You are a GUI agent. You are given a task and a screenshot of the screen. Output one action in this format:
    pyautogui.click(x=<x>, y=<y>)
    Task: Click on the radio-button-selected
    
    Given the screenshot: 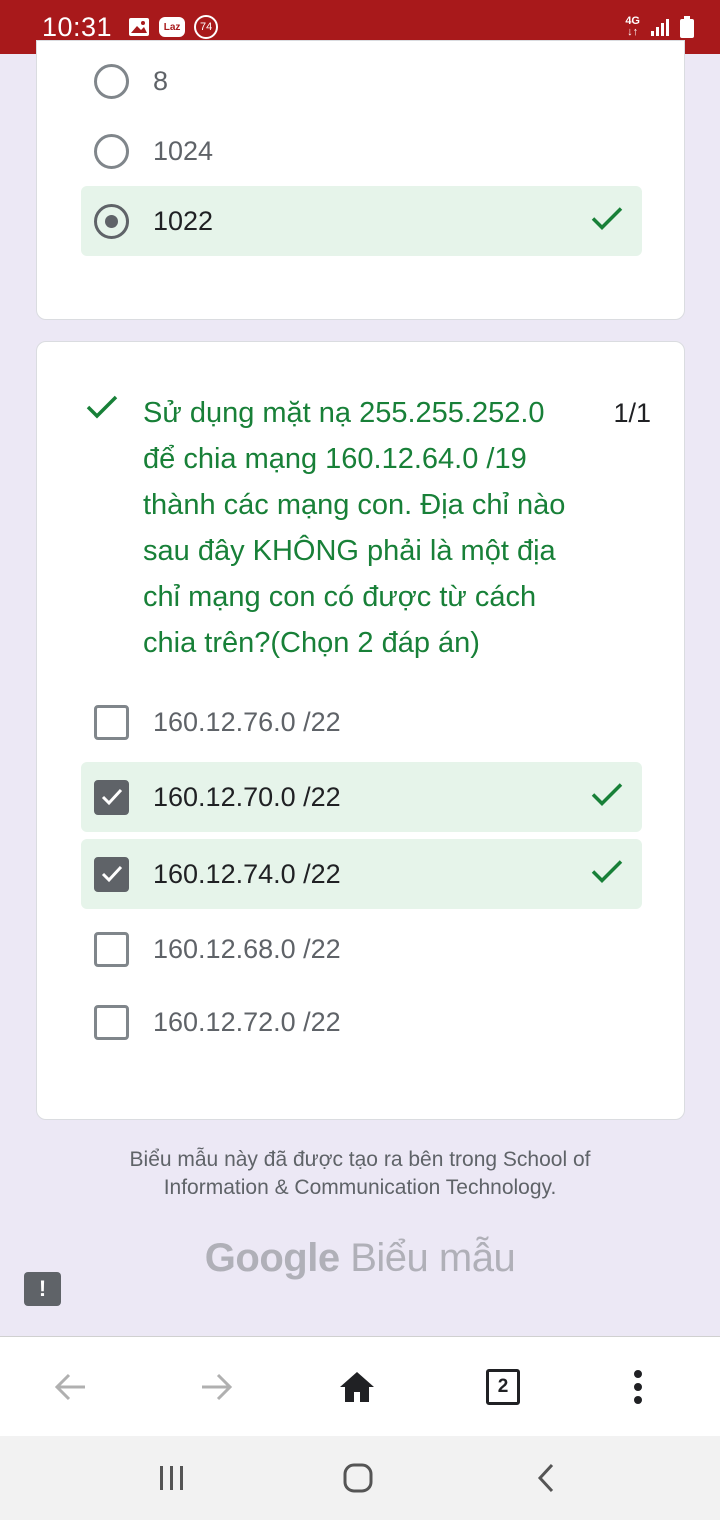 What is the action you would take?
    pyautogui.click(x=111, y=221)
    